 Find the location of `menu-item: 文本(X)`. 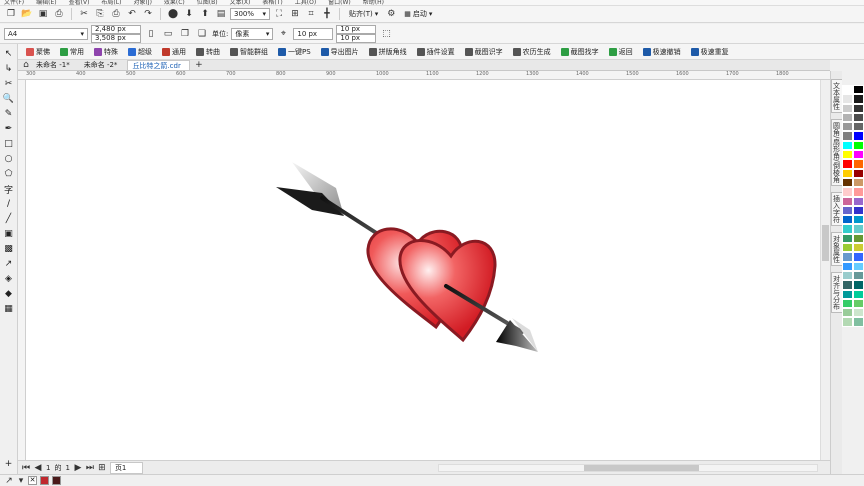

menu-item: 文本(X) is located at coordinates (240, 2).